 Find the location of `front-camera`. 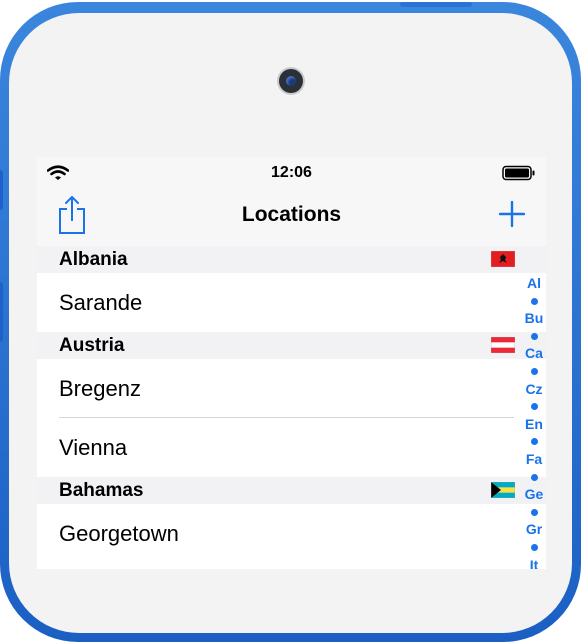

front-camera is located at coordinates (291, 81).